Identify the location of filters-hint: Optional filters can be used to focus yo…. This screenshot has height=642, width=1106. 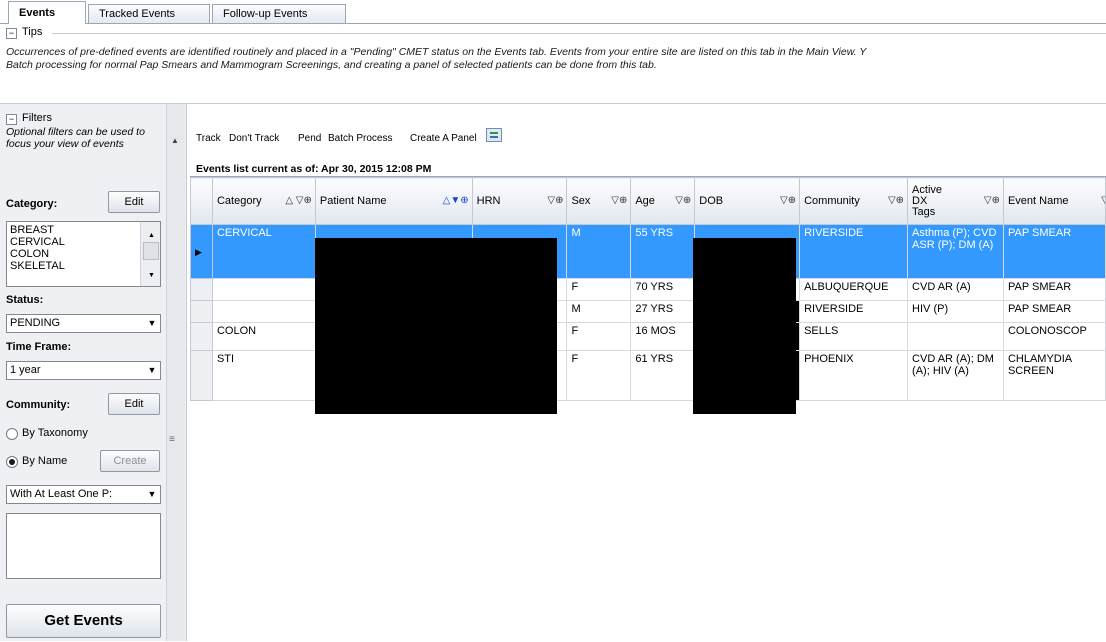
(75, 138).